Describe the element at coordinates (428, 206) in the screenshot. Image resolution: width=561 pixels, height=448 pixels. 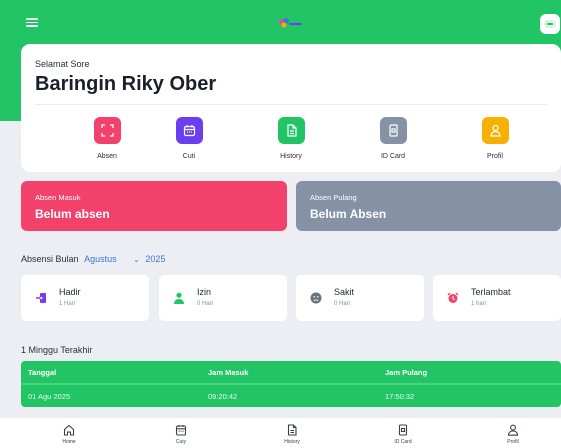
I see `check-out-card: Absen Pulang Belum Absen` at that location.